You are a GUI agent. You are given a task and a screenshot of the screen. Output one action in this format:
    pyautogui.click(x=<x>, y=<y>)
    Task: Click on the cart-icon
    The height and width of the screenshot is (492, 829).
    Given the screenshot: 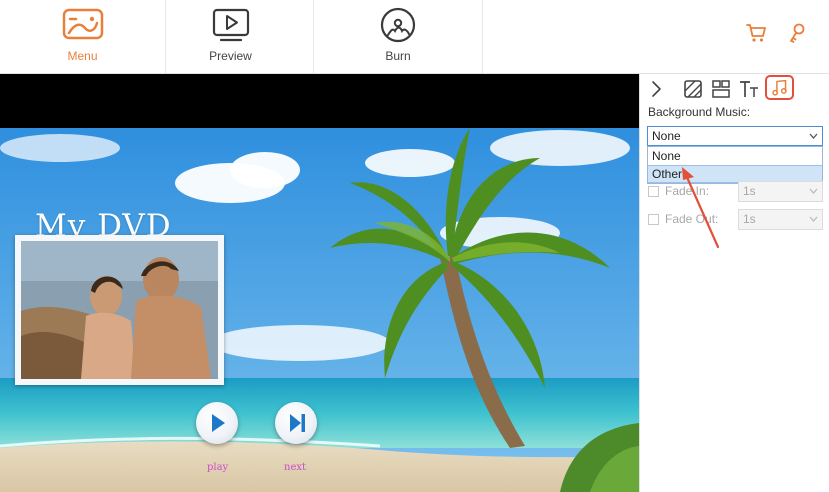 What is the action you would take?
    pyautogui.click(x=756, y=33)
    